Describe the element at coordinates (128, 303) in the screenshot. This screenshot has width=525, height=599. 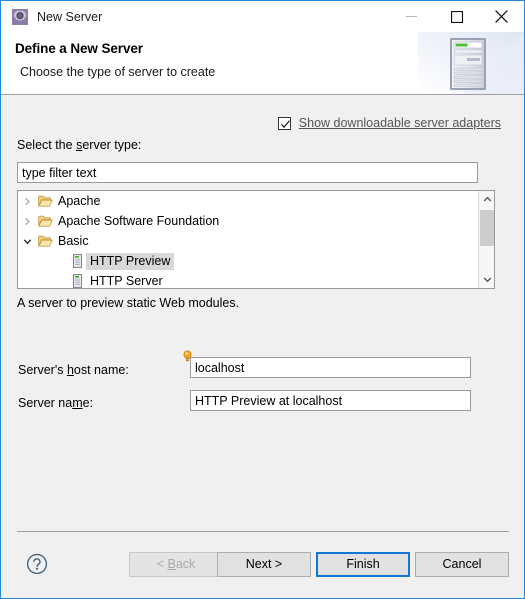
I see `server-type-description: A server to preview static Web modules.` at that location.